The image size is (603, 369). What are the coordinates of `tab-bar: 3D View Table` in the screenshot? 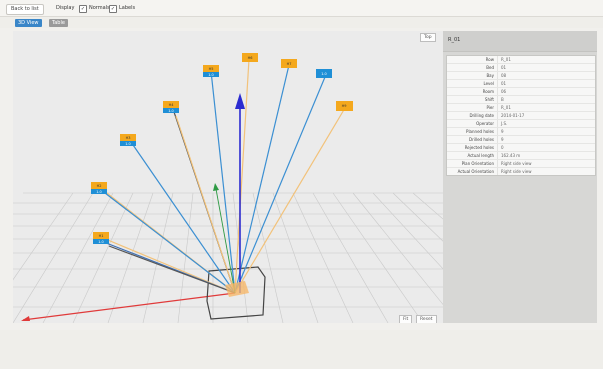 It's located at (301, 22).